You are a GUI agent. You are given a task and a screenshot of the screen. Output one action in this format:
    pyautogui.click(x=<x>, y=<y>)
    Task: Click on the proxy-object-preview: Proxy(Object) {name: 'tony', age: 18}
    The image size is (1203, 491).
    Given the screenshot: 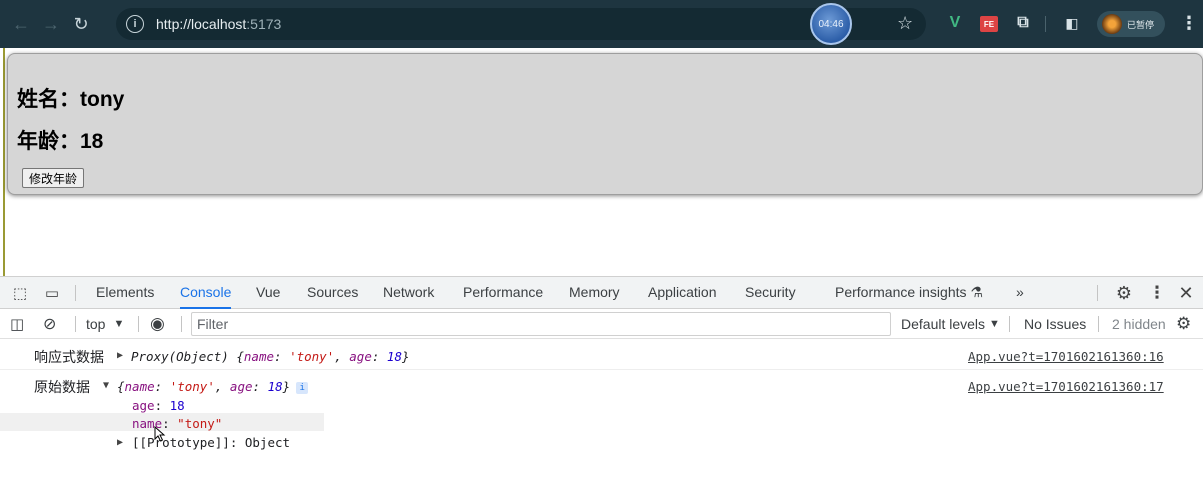 What is the action you would take?
    pyautogui.click(x=270, y=356)
    